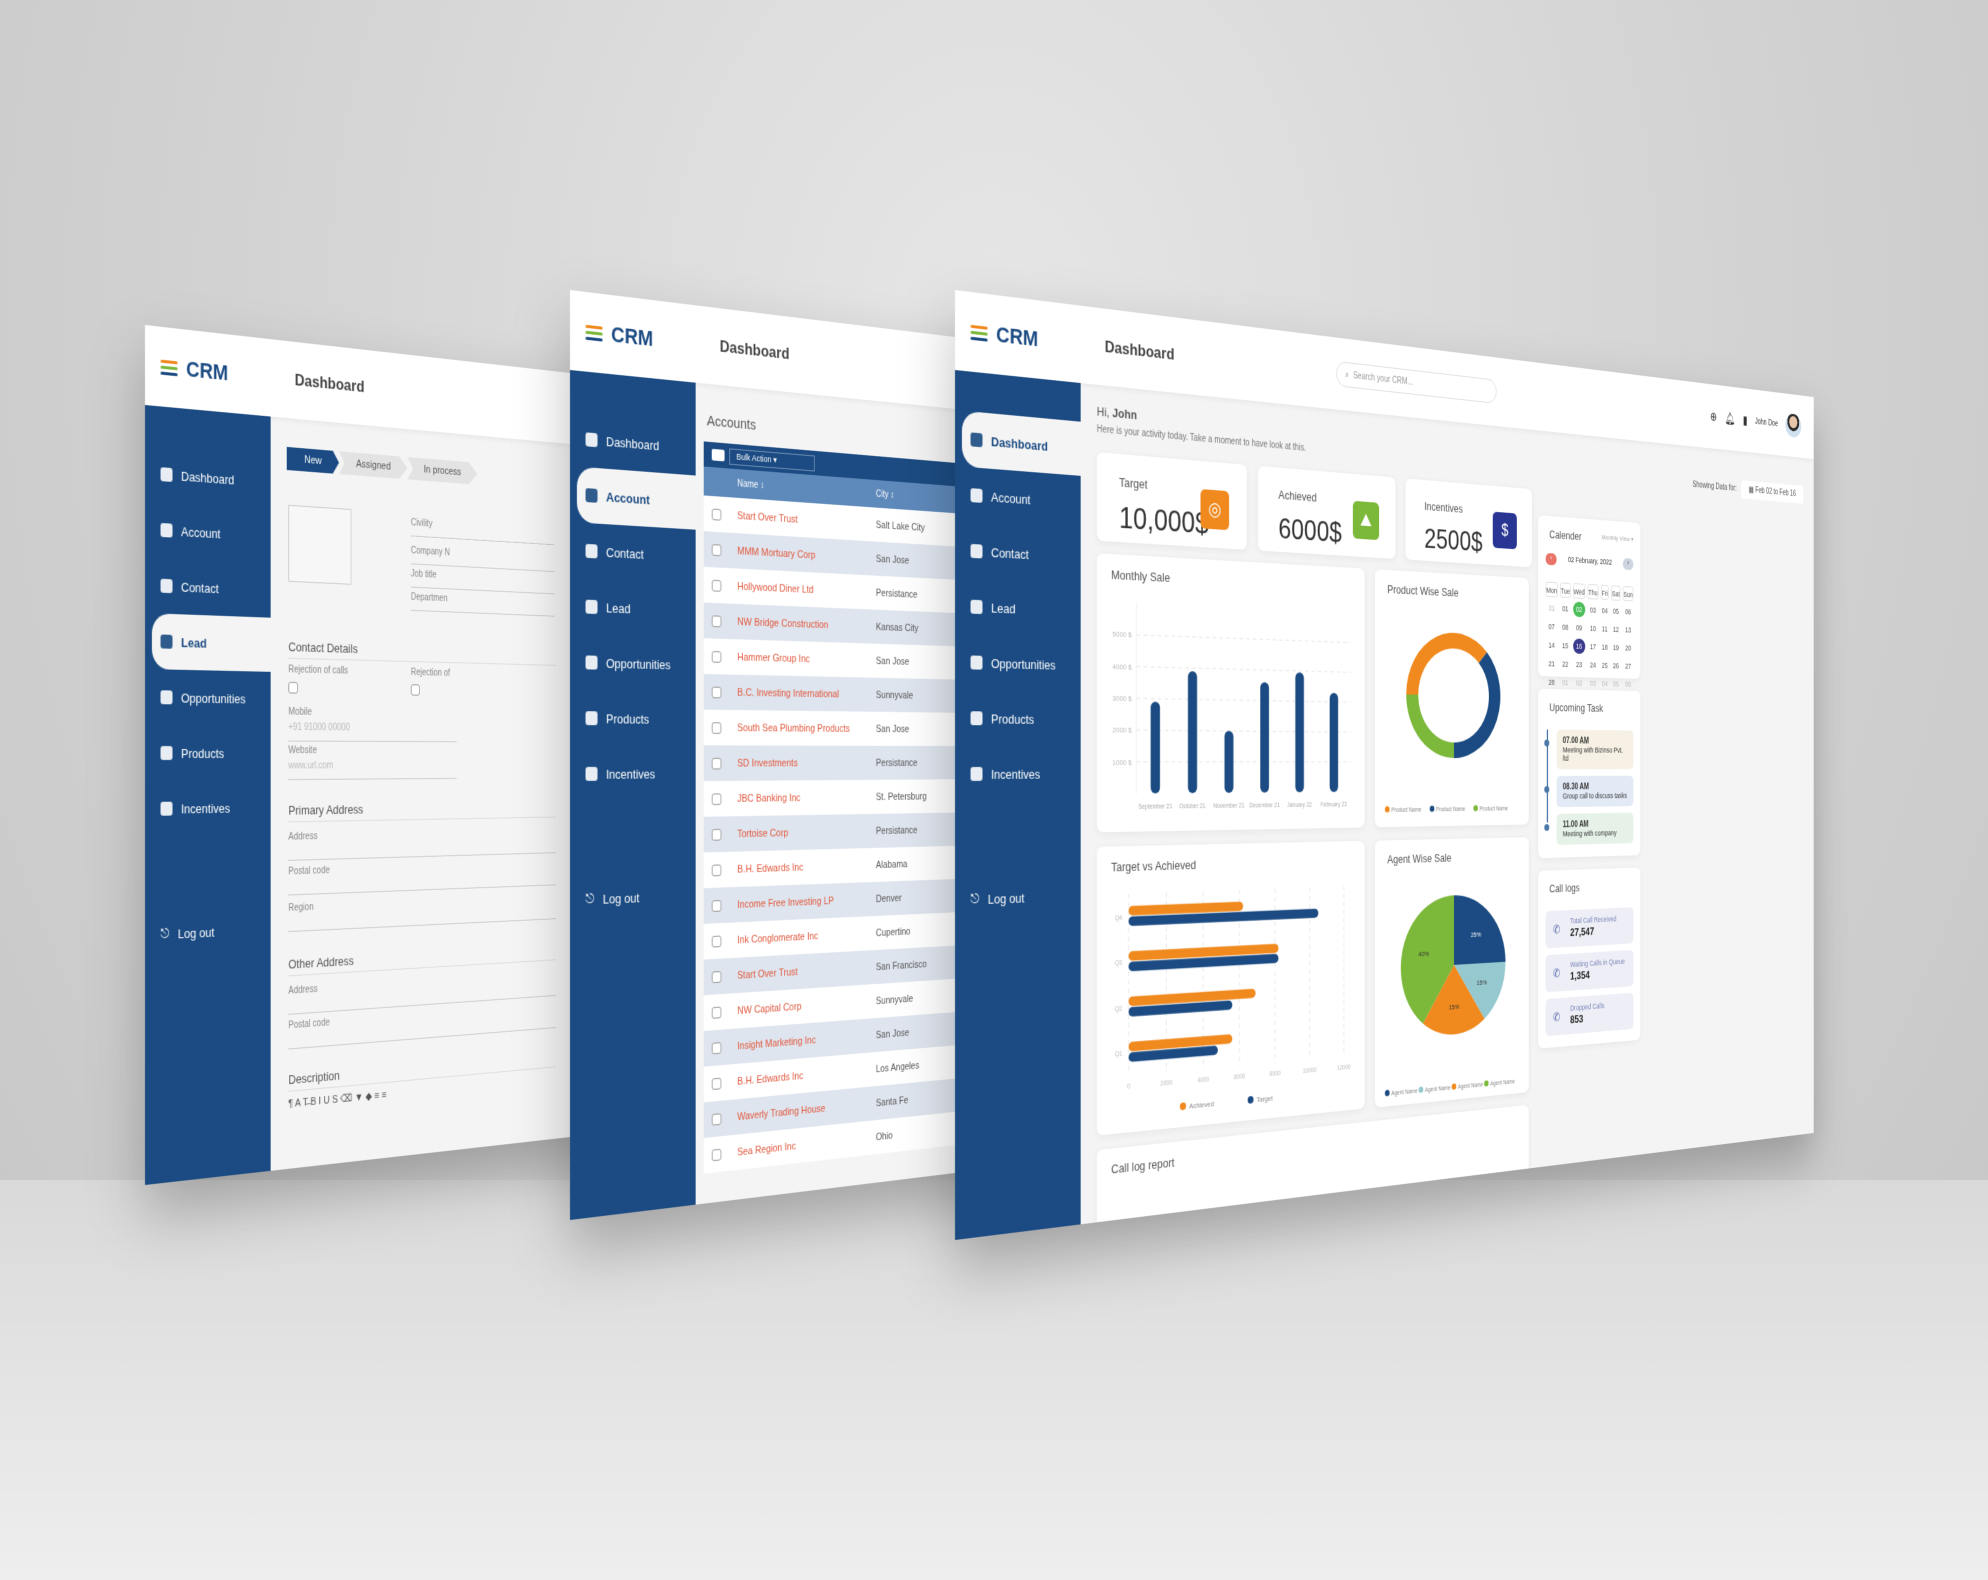  What do you see at coordinates (1552, 627) in the screenshot?
I see `calendar-day: 07` at bounding box center [1552, 627].